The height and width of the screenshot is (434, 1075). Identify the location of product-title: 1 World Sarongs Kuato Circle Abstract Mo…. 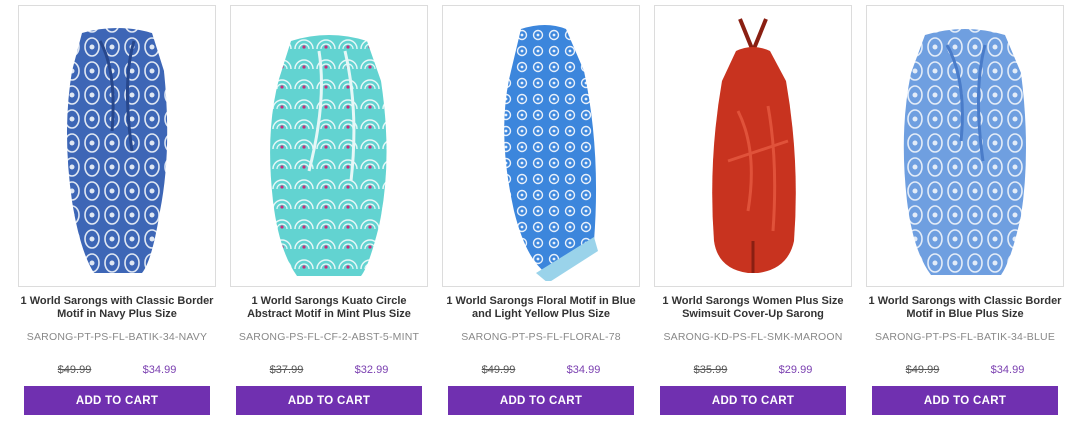
(329, 310).